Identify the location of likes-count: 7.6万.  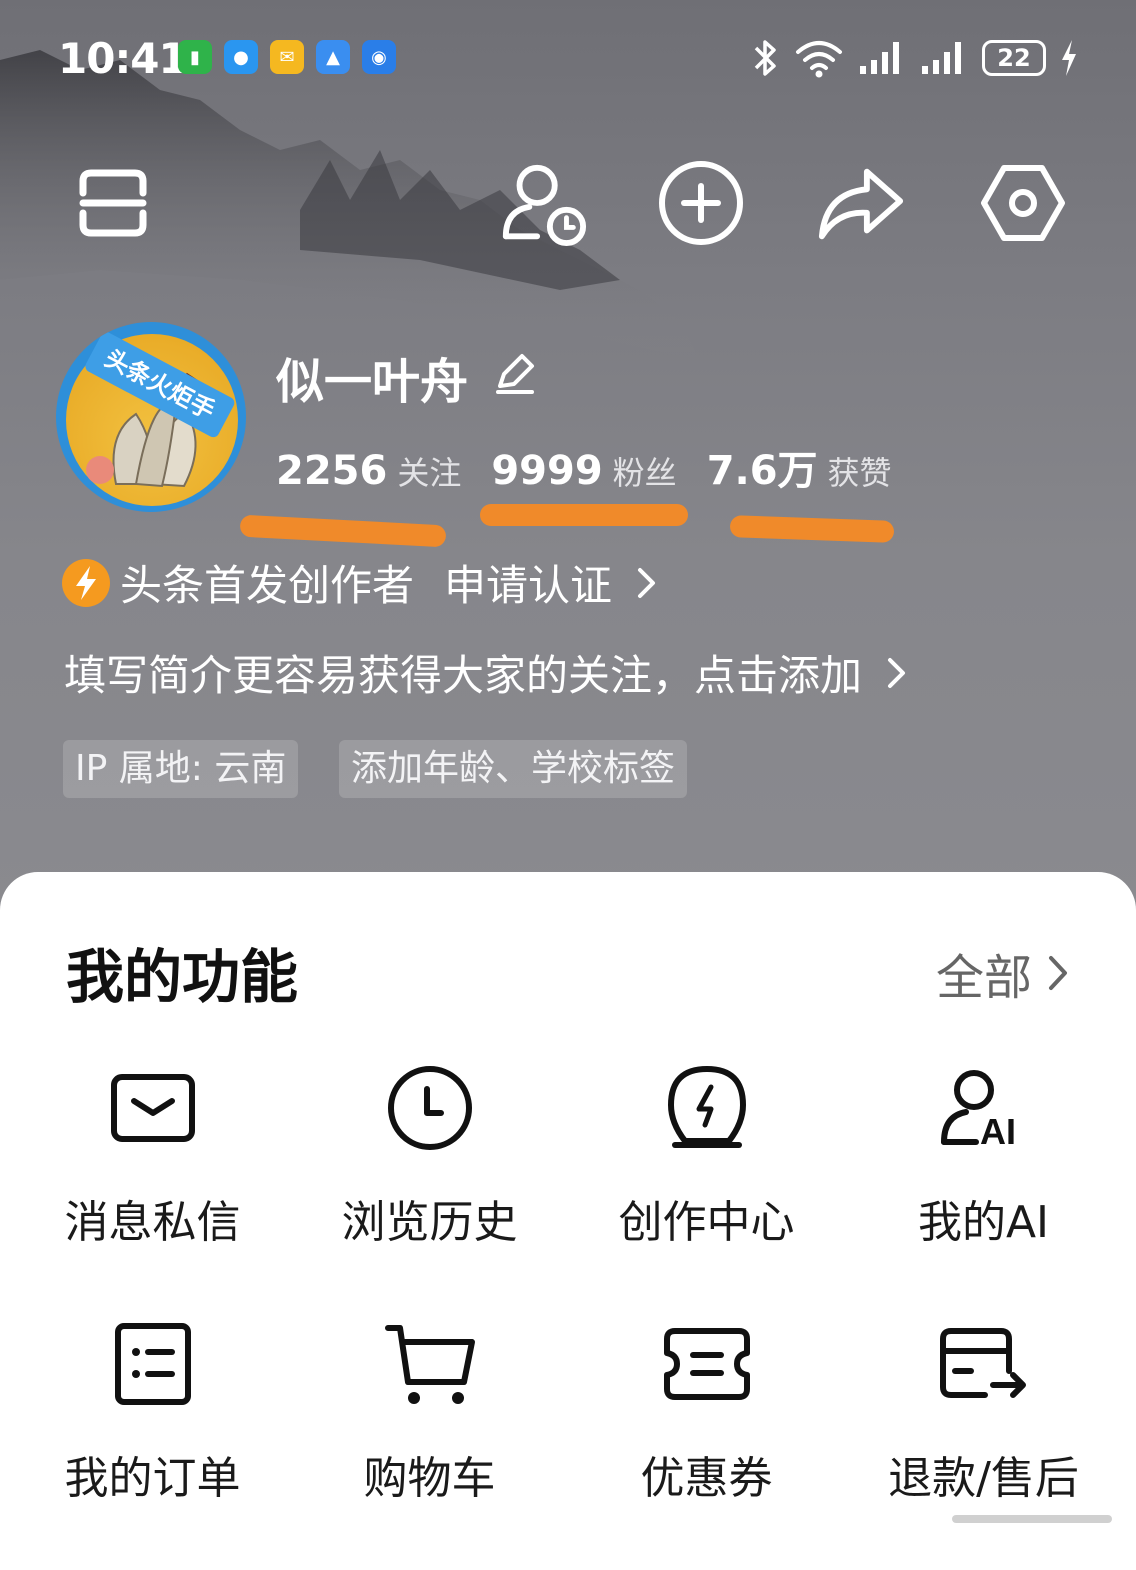
(762, 467).